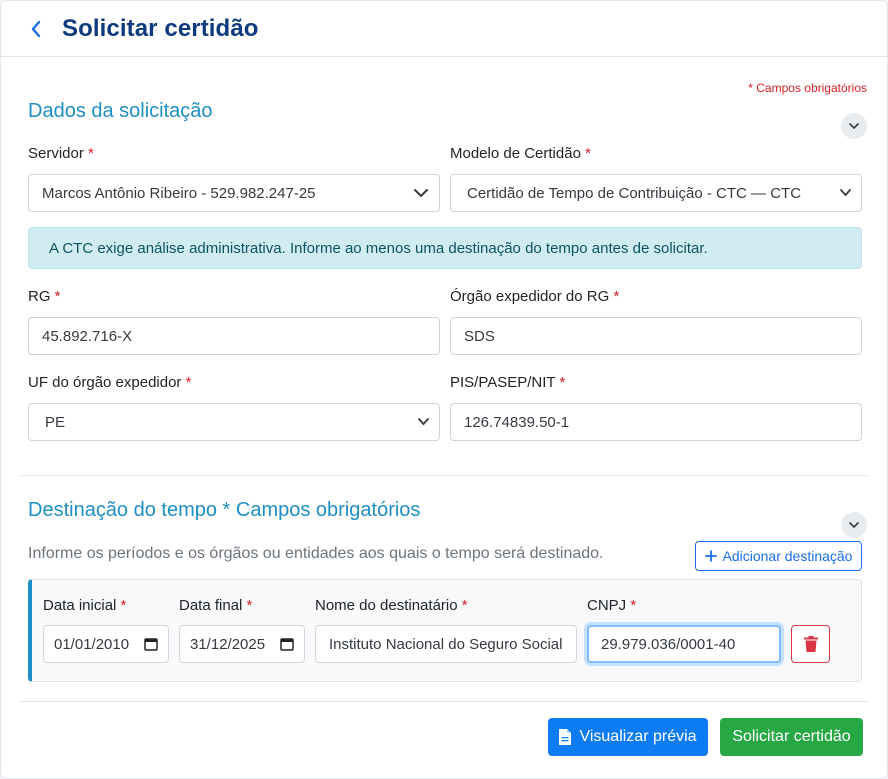 The width and height of the screenshot is (888, 779). I want to click on data-inicial-label: Data inicial *, so click(85, 605).